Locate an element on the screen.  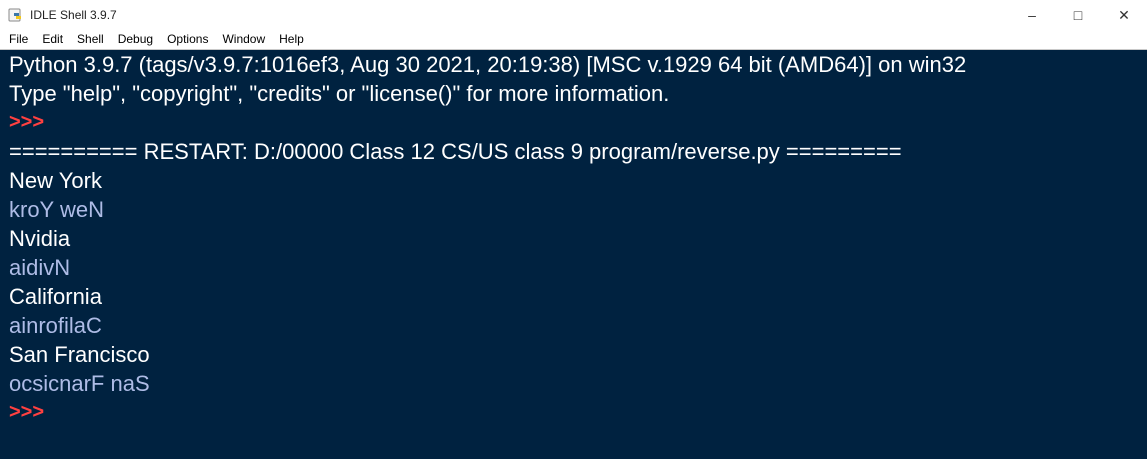
python-idle-icon is located at coordinates (16, 15).